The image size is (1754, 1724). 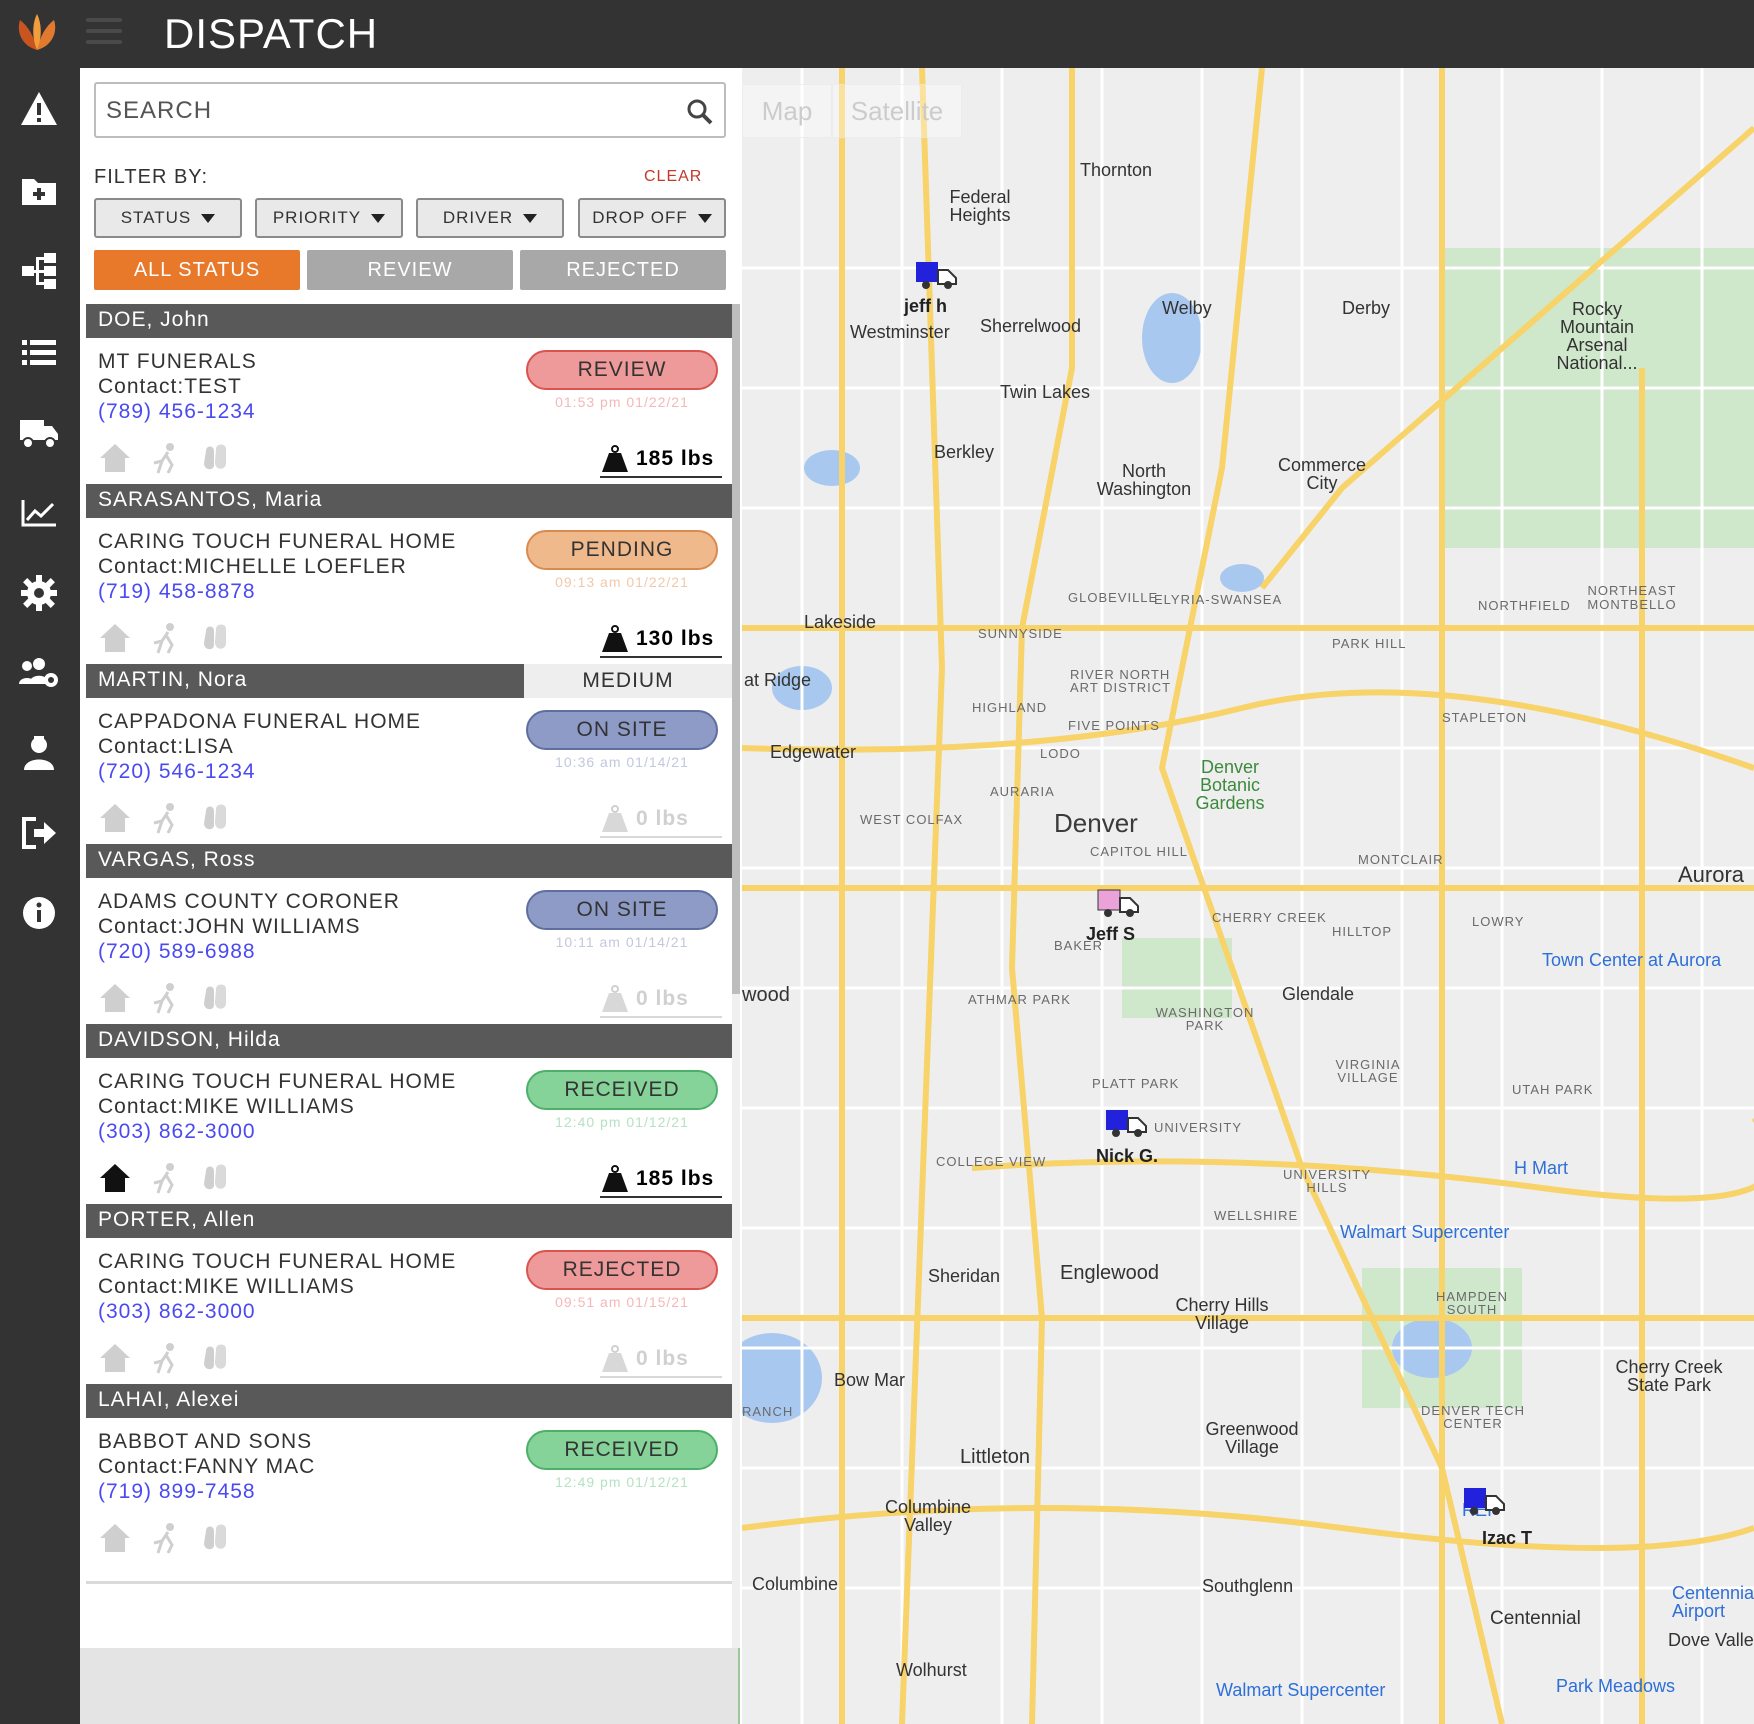 I want to click on dropoff-filter-dropdown: DROP OFF, so click(x=652, y=218).